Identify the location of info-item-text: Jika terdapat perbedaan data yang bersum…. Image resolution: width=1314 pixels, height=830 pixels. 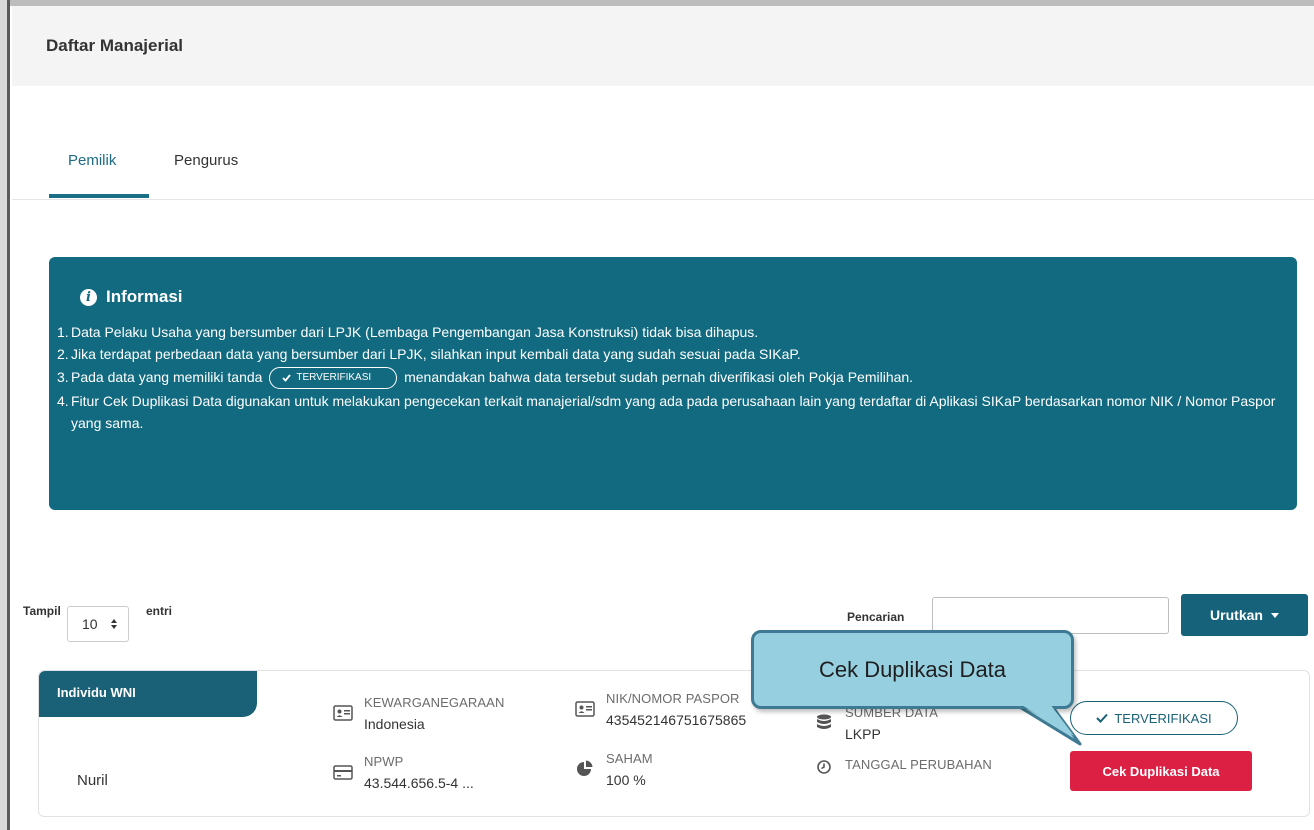
(436, 354).